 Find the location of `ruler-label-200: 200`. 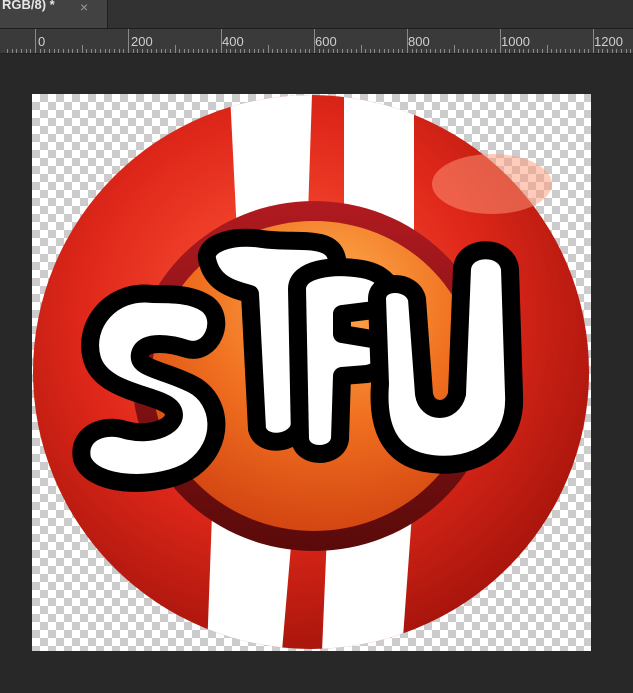

ruler-label-200: 200 is located at coordinates (142, 41).